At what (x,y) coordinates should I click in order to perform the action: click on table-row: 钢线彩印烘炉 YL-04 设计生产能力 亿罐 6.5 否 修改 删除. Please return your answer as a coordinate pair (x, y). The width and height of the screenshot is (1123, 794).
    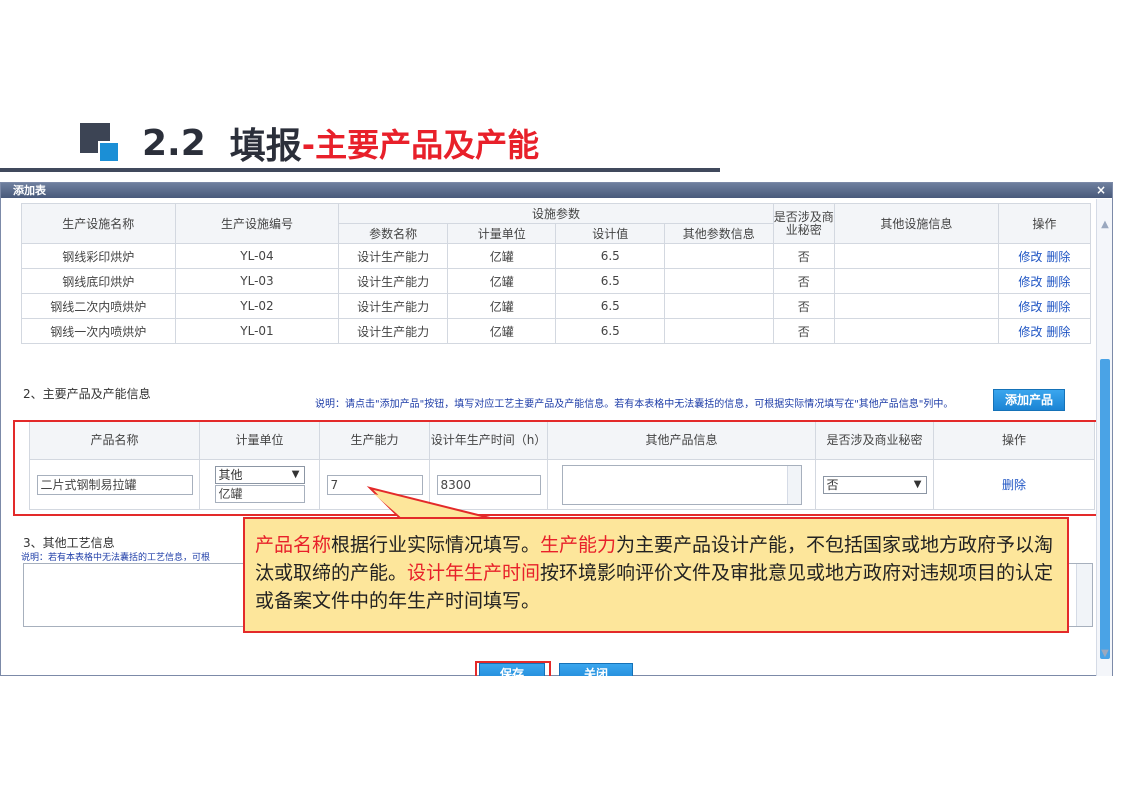
    Looking at the image, I should click on (556, 256).